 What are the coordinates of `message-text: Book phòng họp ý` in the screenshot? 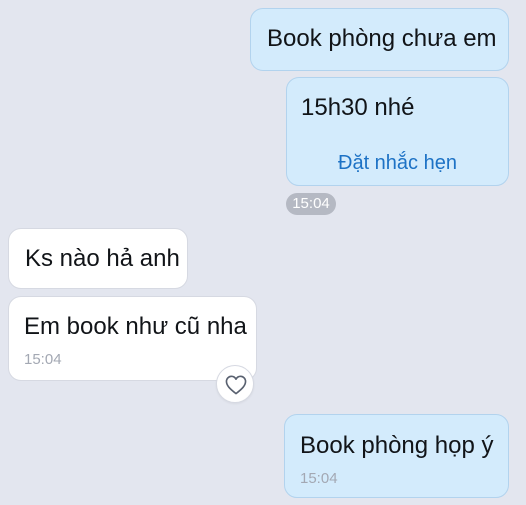 It's located at (397, 445).